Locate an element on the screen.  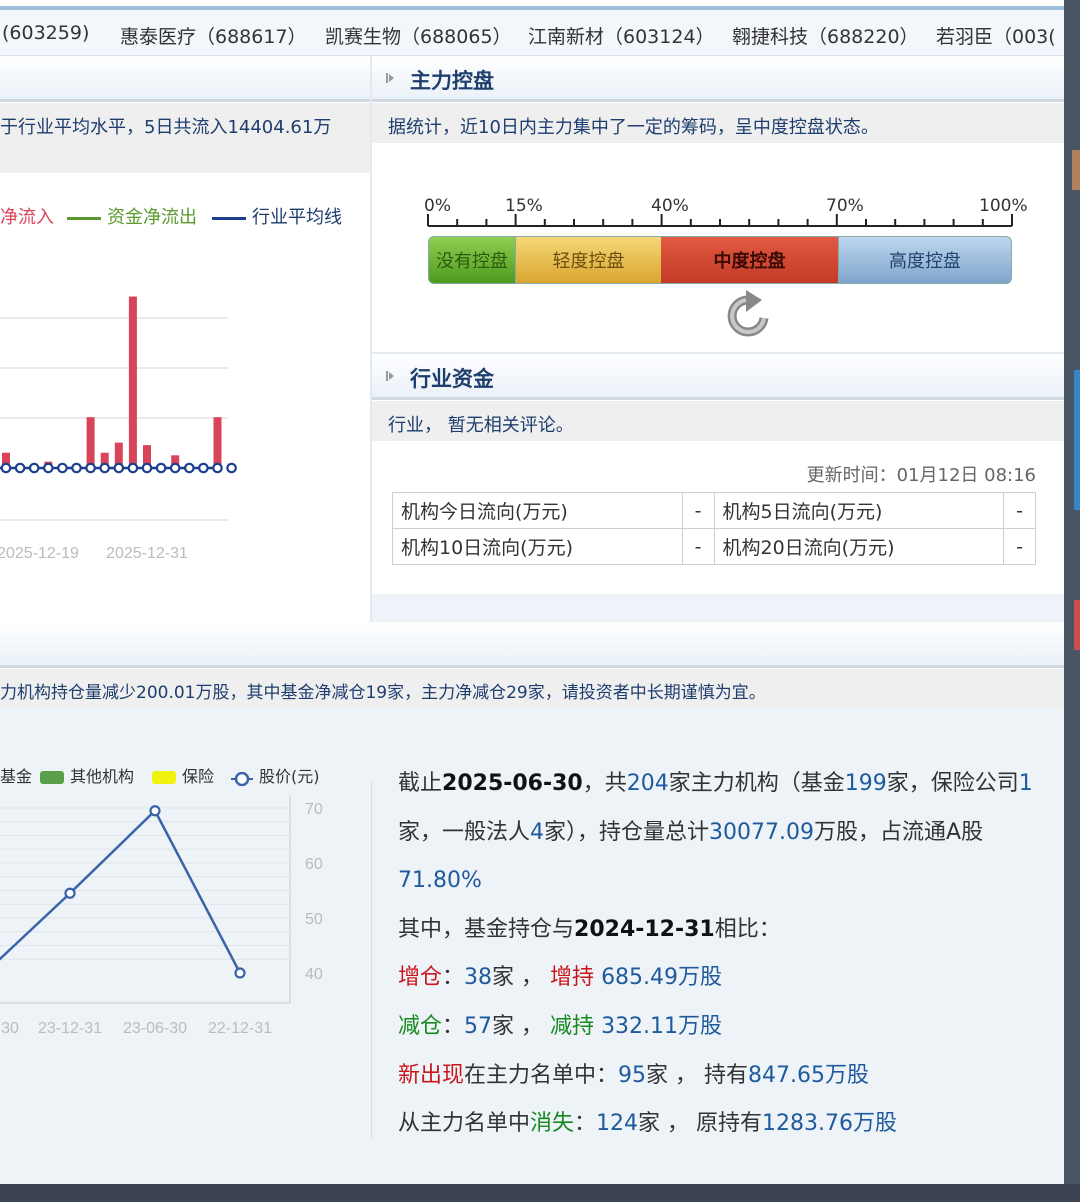
table-row: 机构10日流向(万元) - 机构20日流向(万元) - is located at coordinates (714, 546).